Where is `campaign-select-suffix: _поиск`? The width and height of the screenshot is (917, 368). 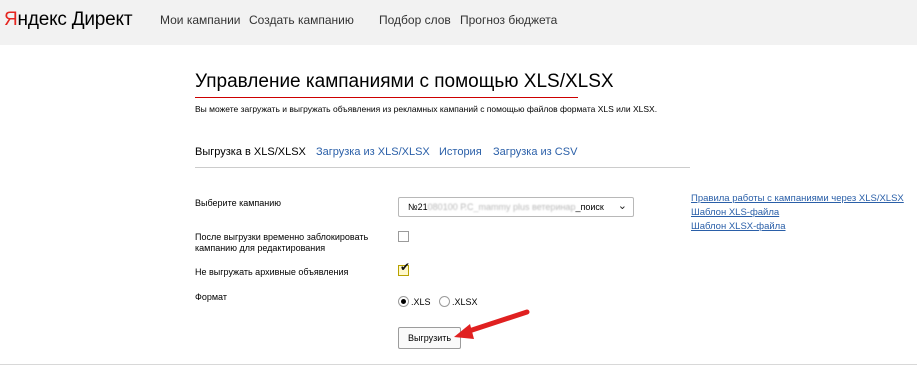 campaign-select-suffix: _поиск is located at coordinates (589, 207).